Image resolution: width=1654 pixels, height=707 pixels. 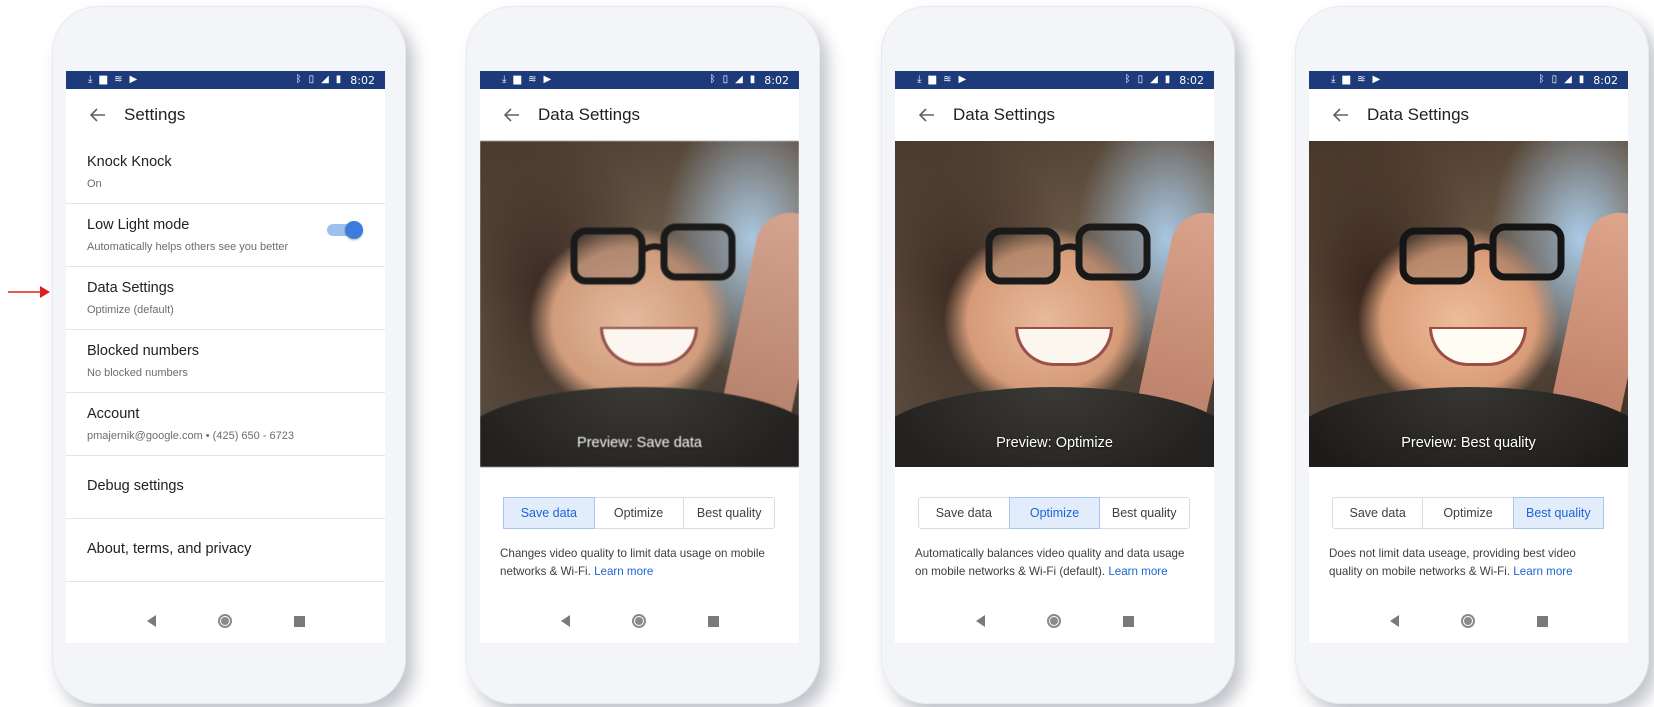 I want to click on settings-item-data-settings: Data Settings Optimize (default), so click(x=225, y=298).